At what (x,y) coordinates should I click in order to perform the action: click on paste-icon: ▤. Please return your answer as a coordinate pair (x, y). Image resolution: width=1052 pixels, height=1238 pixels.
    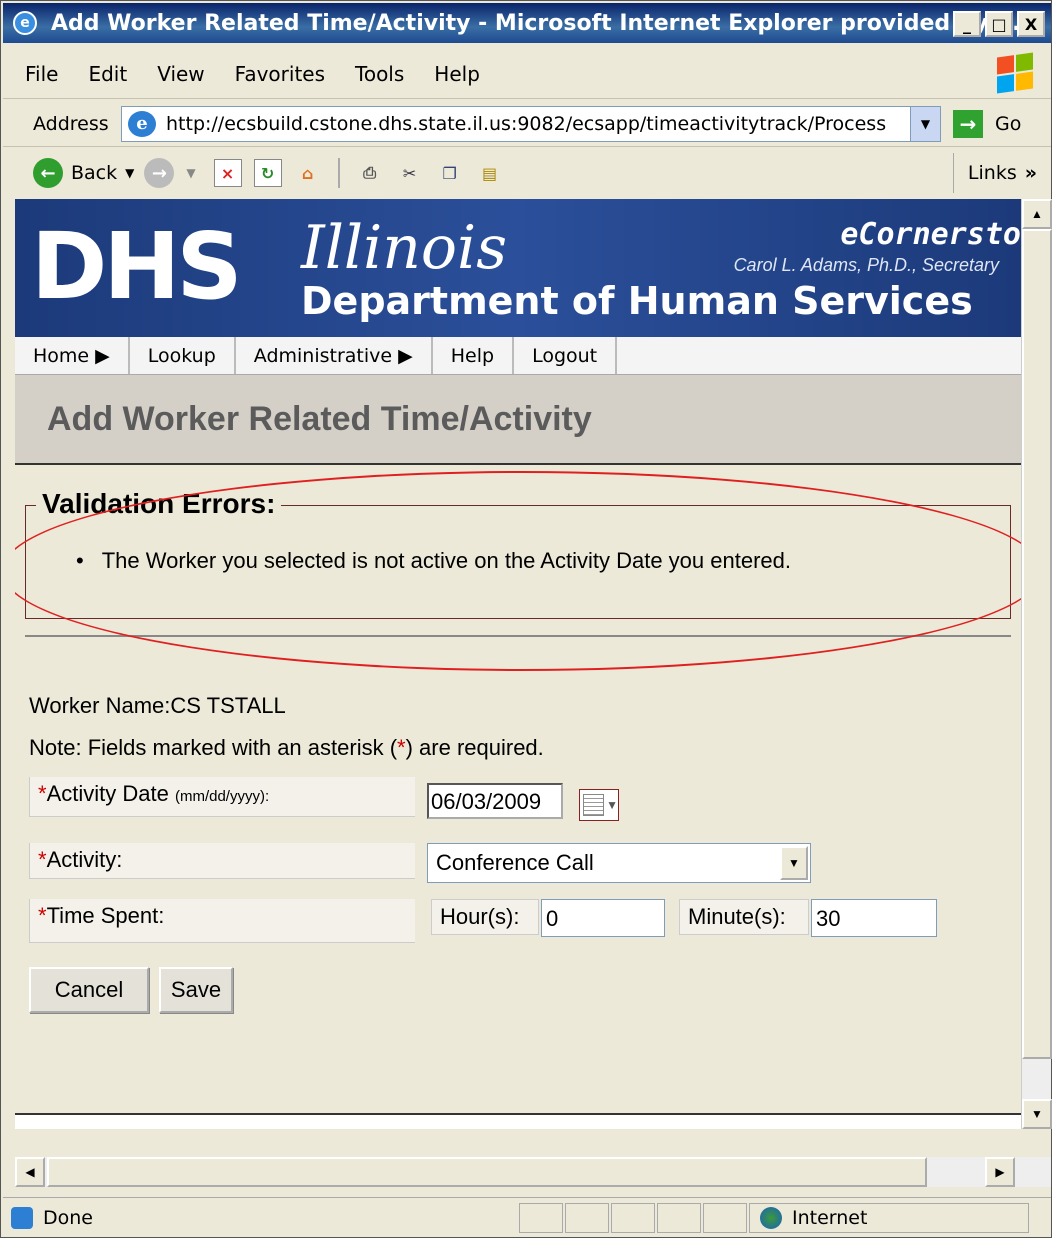
    Looking at the image, I should click on (490, 173).